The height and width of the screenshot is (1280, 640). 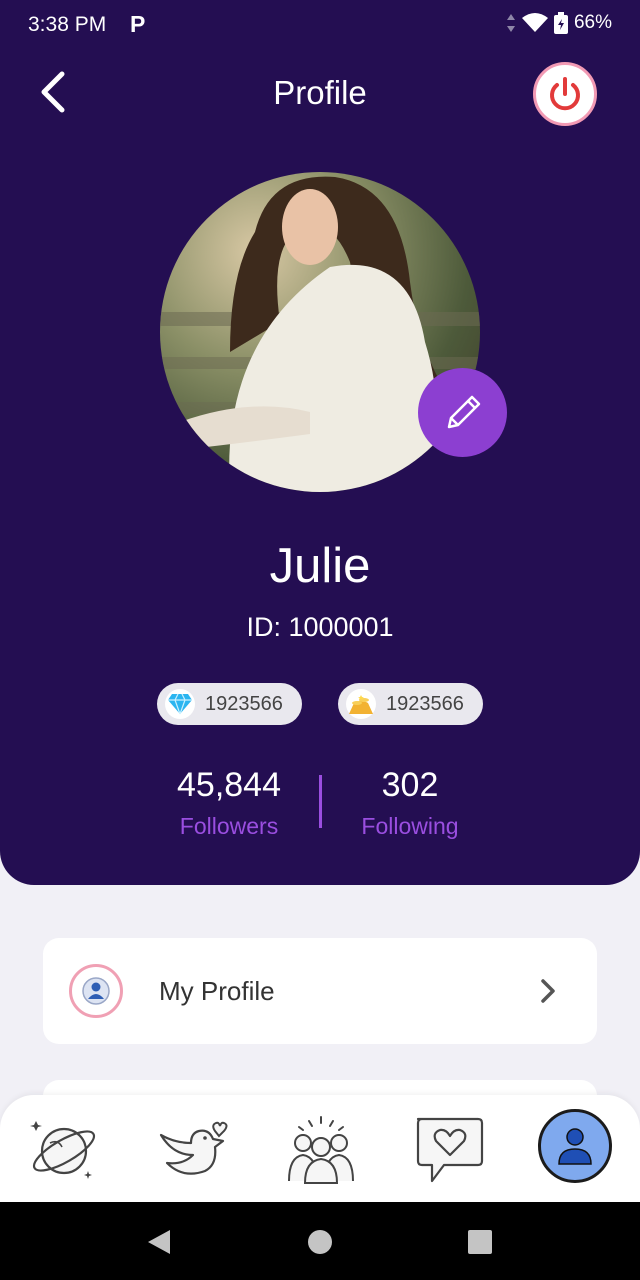 I want to click on following-stat: 302 Following, so click(x=410, y=803).